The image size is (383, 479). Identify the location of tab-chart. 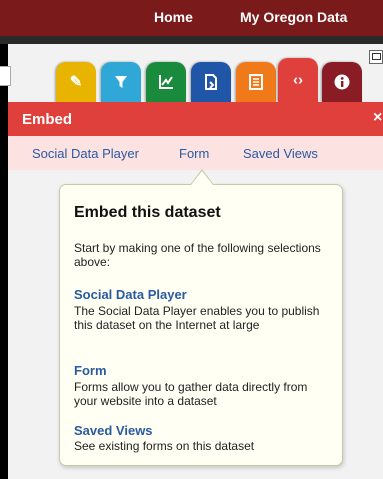
(166, 82).